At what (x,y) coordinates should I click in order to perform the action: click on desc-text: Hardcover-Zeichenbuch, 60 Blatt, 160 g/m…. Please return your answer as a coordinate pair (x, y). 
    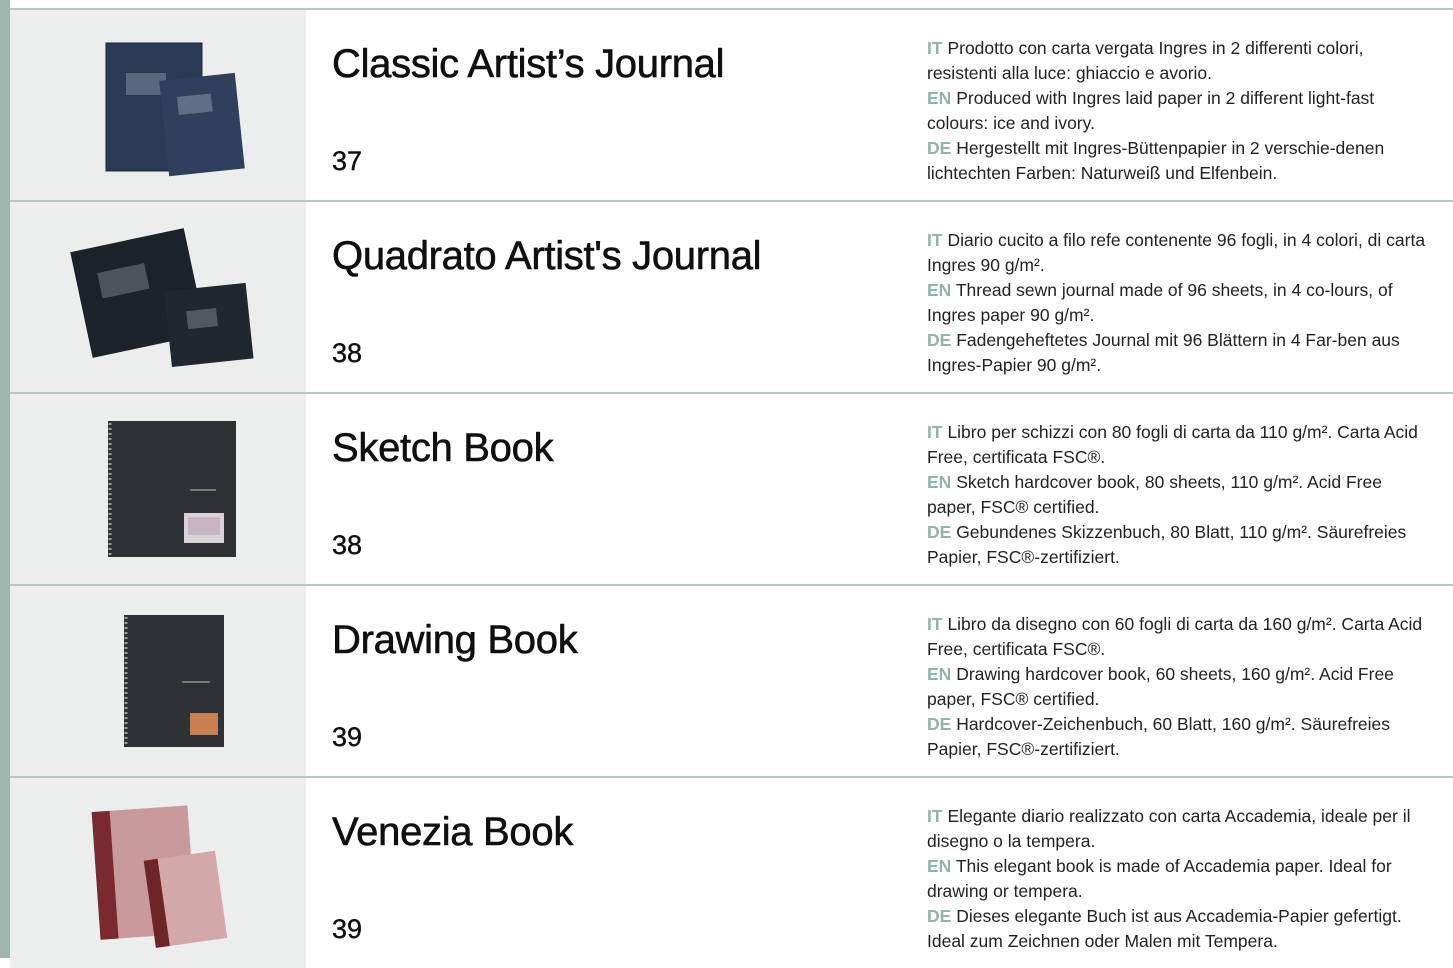
    Looking at the image, I should click on (1159, 736).